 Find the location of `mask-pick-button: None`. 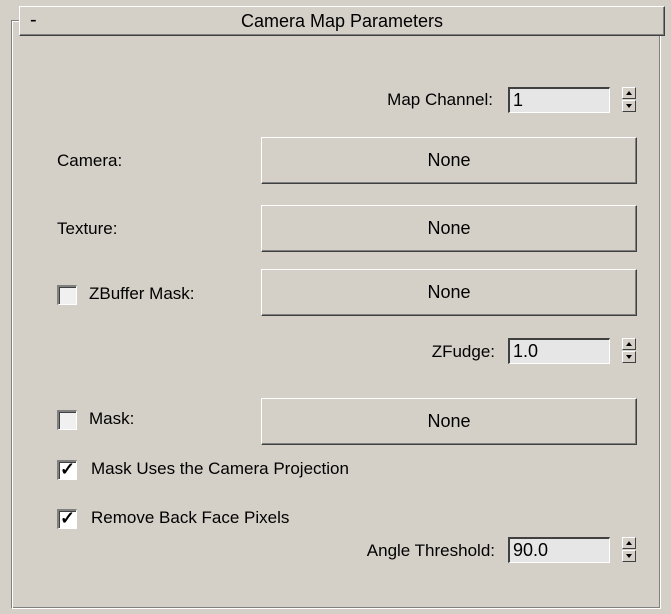

mask-pick-button: None is located at coordinates (449, 421).